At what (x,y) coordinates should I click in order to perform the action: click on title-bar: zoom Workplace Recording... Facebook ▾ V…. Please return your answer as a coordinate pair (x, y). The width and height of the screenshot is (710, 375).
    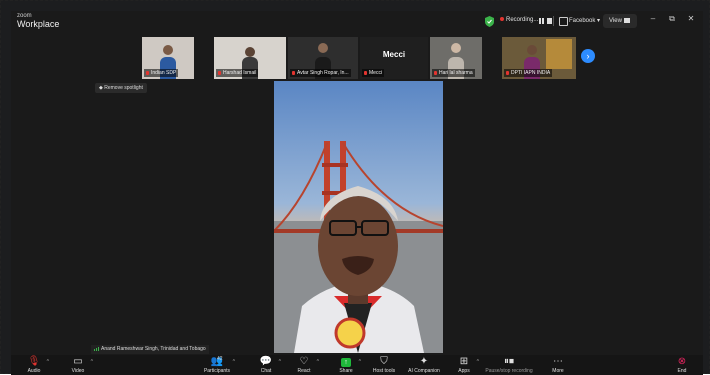
    Looking at the image, I should click on (357, 23).